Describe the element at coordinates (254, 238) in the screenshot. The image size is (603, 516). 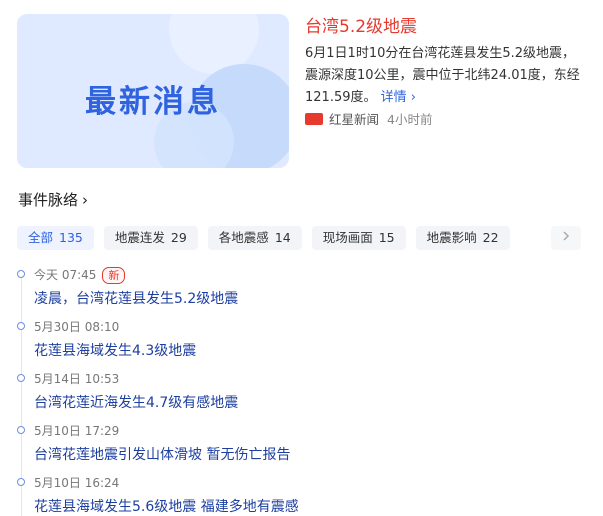
I see `tab-felt-reports: 各地震感 14` at that location.